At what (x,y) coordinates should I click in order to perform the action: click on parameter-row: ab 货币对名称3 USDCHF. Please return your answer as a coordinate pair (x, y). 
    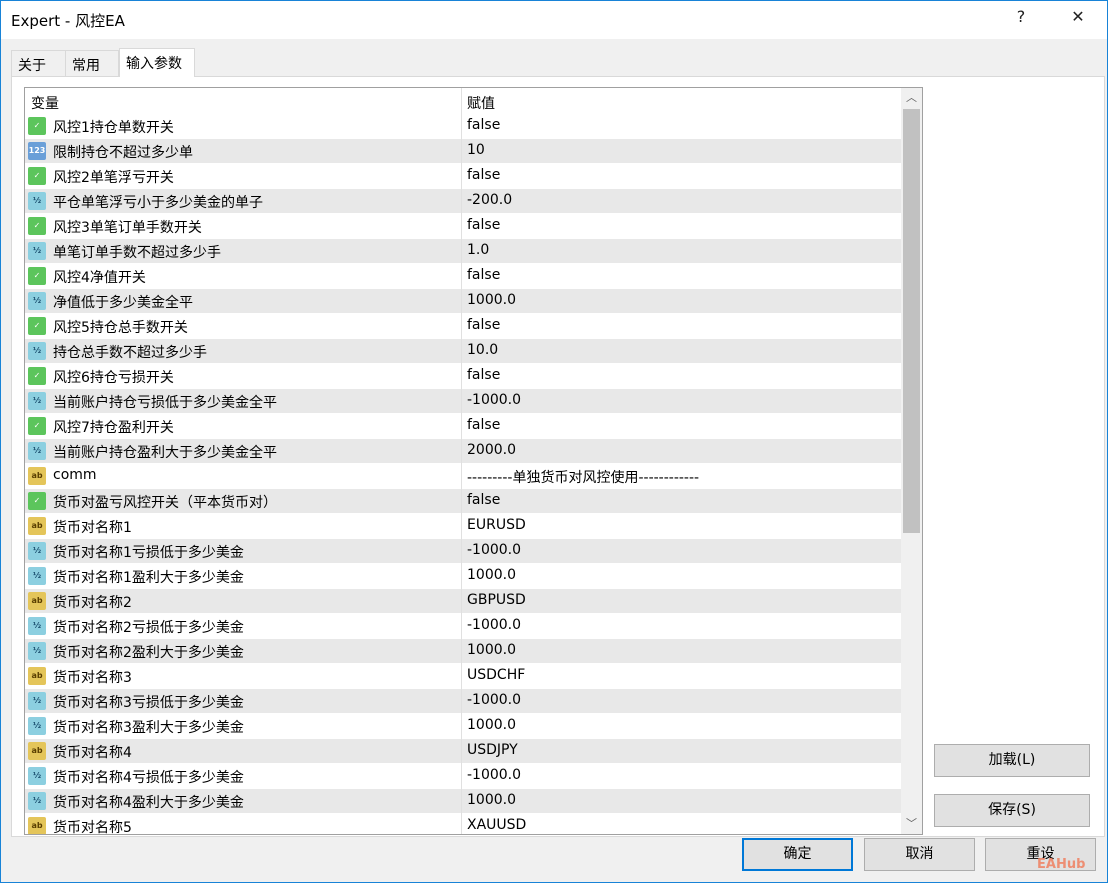
    Looking at the image, I should click on (463, 676).